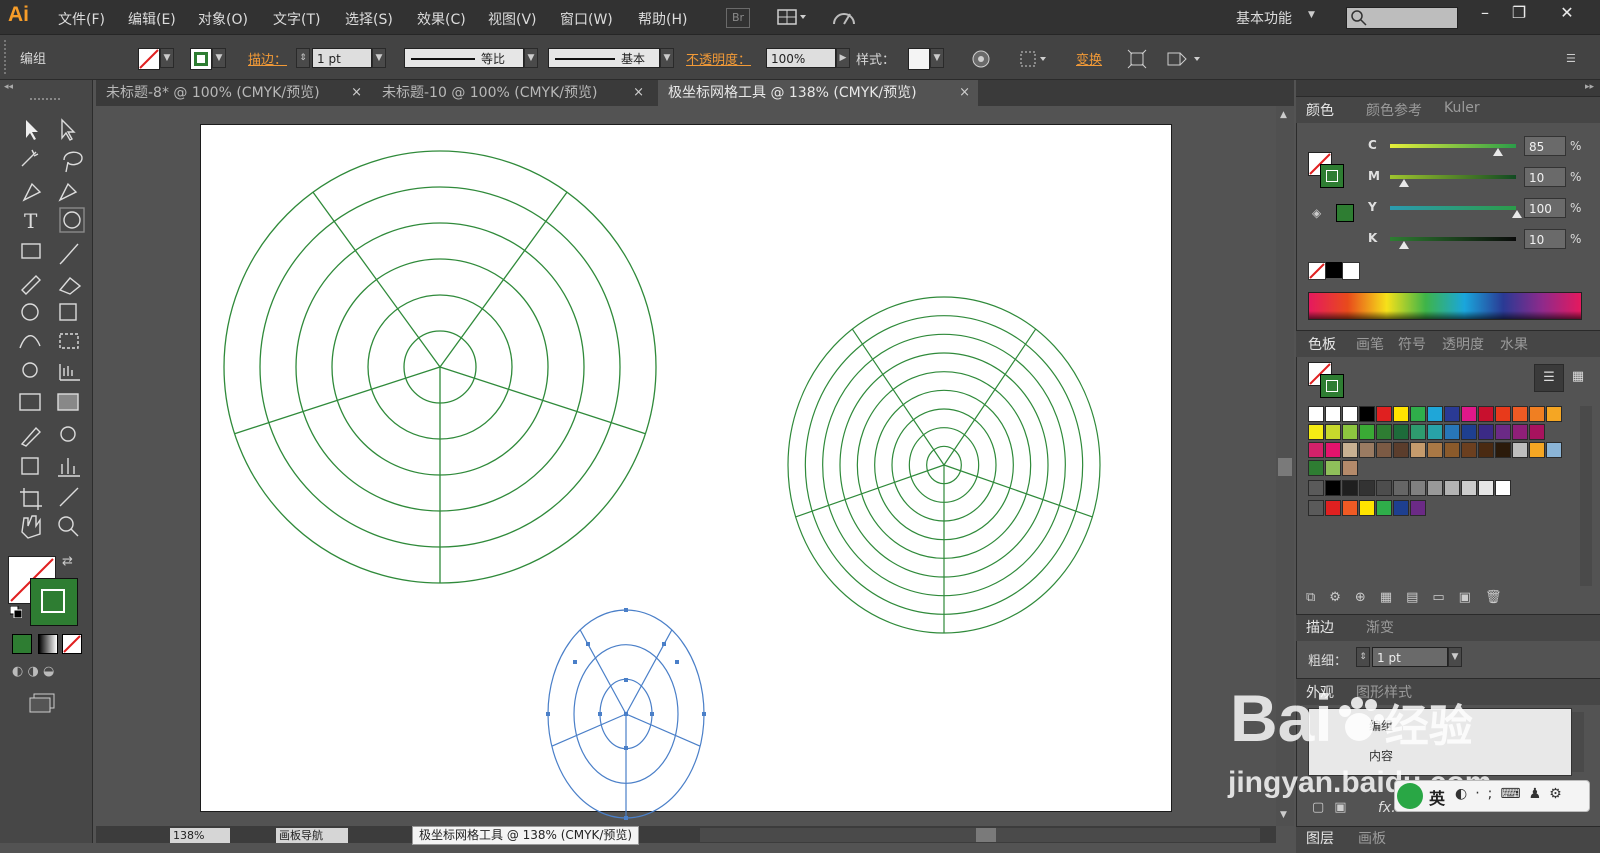 This screenshot has height=853, width=1600. Describe the element at coordinates (793, 17) in the screenshot. I see `arrange-documents-icon` at that location.